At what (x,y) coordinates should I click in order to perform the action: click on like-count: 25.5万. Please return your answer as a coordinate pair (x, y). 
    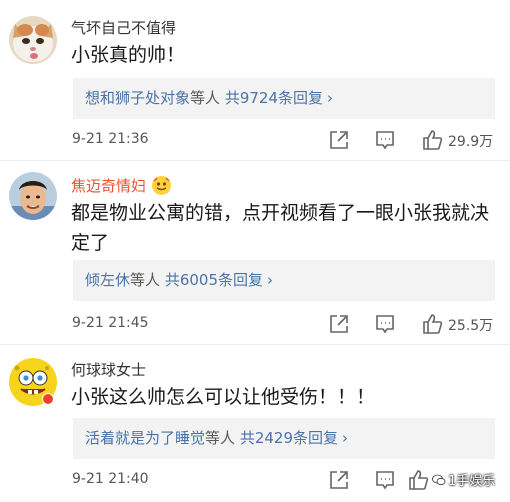
    Looking at the image, I should click on (471, 326).